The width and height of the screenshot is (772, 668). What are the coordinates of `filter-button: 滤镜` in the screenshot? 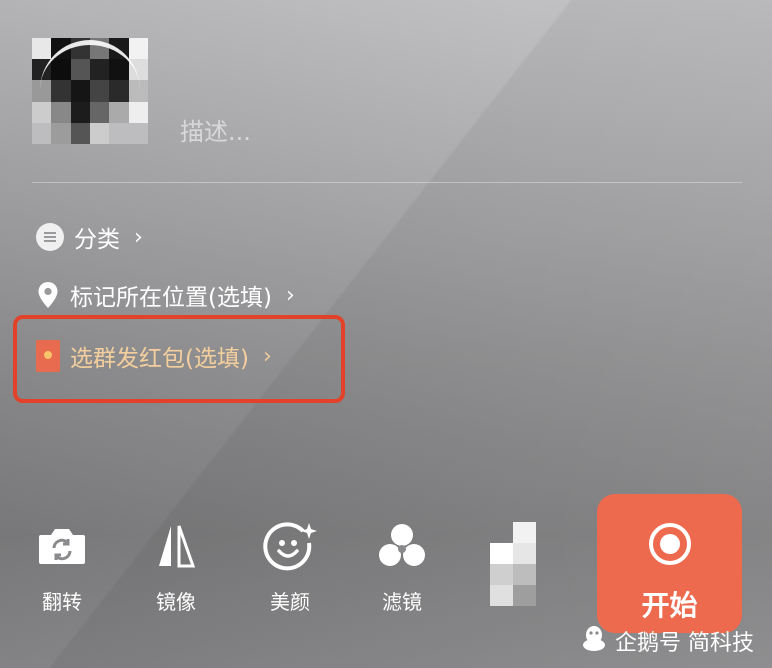 It's located at (402, 567).